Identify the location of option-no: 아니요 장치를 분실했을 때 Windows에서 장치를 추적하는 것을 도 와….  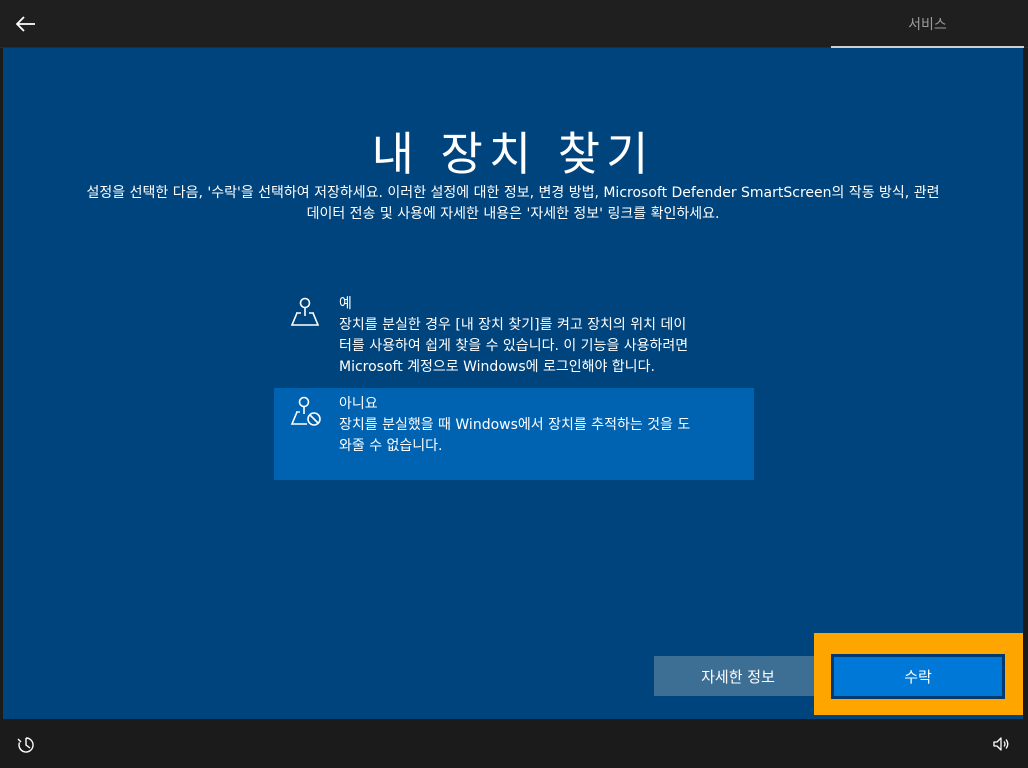
(514, 434).